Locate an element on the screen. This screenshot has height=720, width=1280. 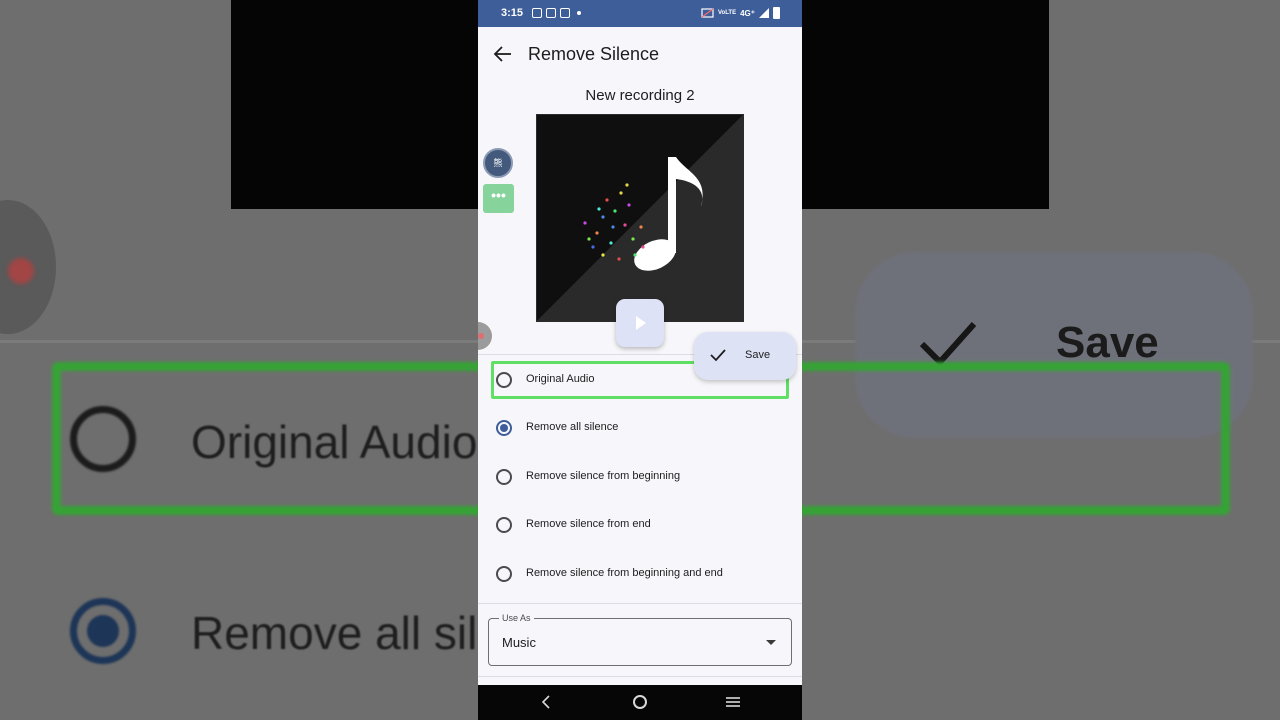
notification-icons is located at coordinates (556, 13).